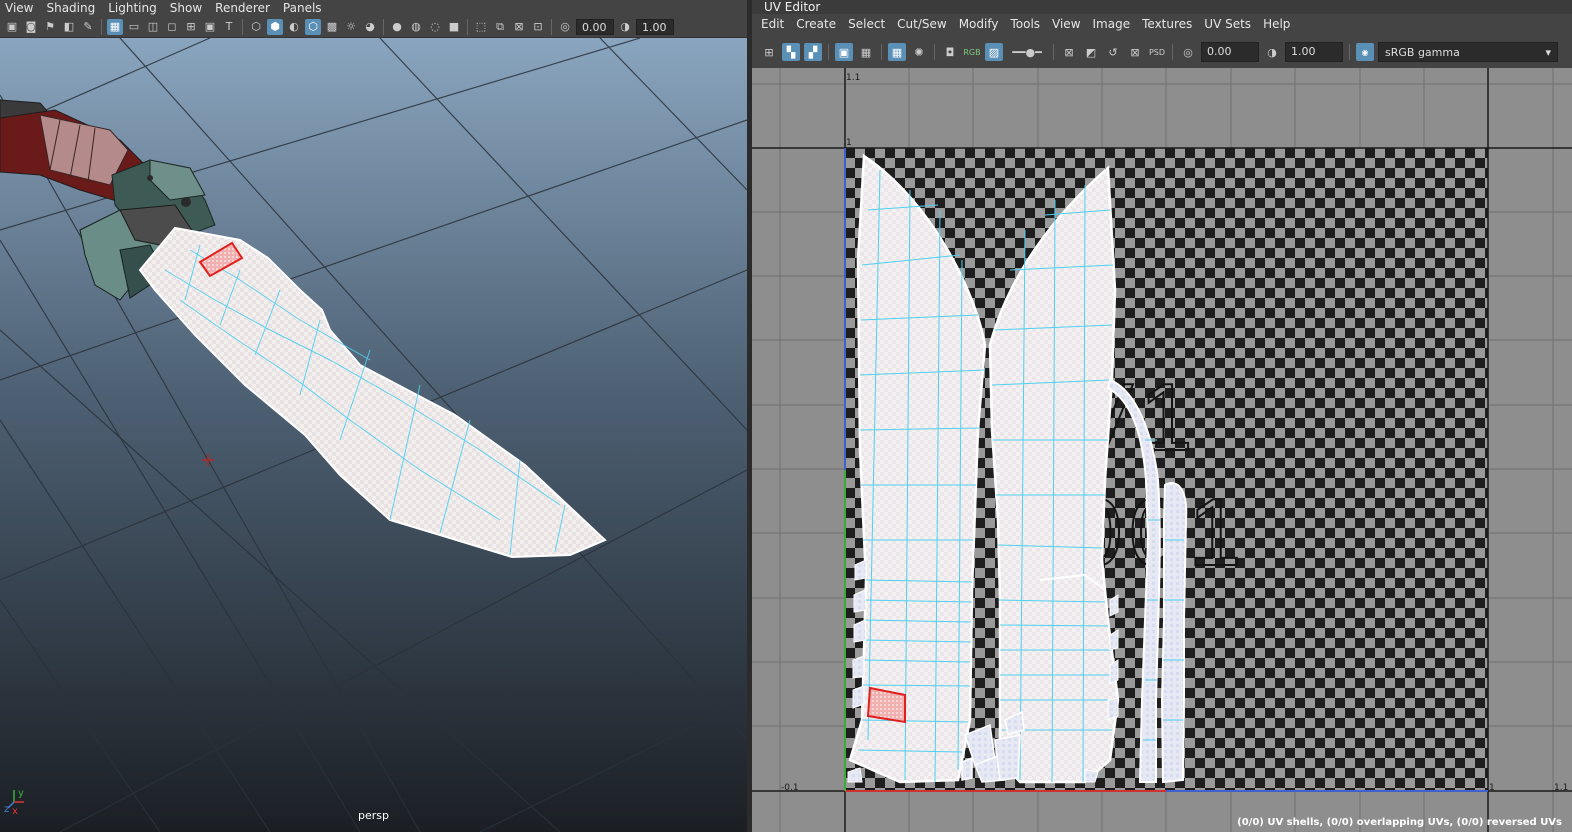 Image resolution: width=1572 pixels, height=832 pixels. What do you see at coordinates (500, 27) in the screenshot?
I see `xray-icon: ⧉` at bounding box center [500, 27].